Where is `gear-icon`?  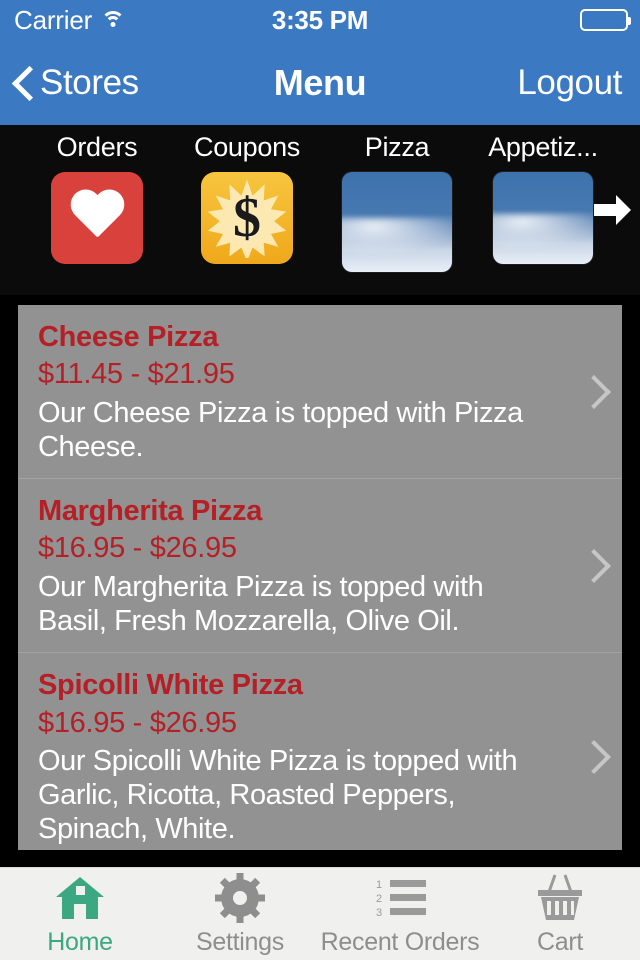 gear-icon is located at coordinates (240, 898).